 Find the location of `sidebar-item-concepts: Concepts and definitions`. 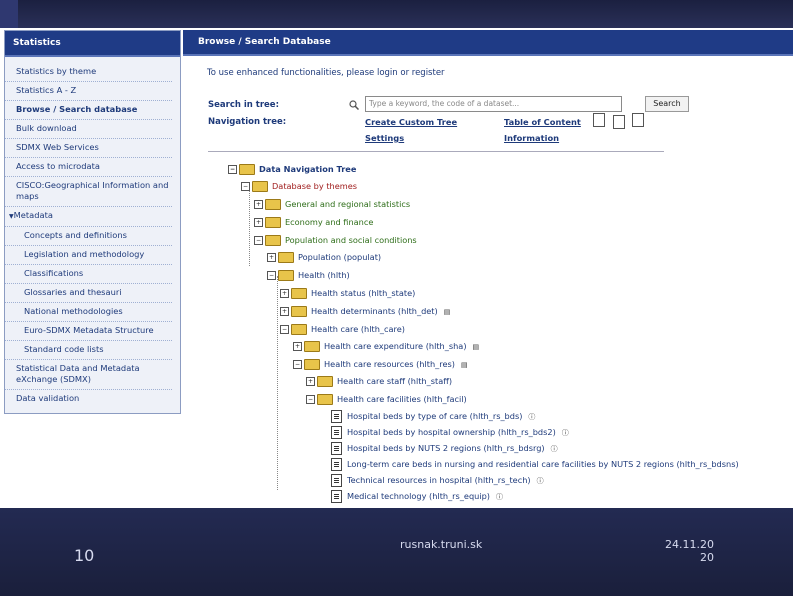

sidebar-item-concepts: Concepts and definitions is located at coordinates (88, 236).